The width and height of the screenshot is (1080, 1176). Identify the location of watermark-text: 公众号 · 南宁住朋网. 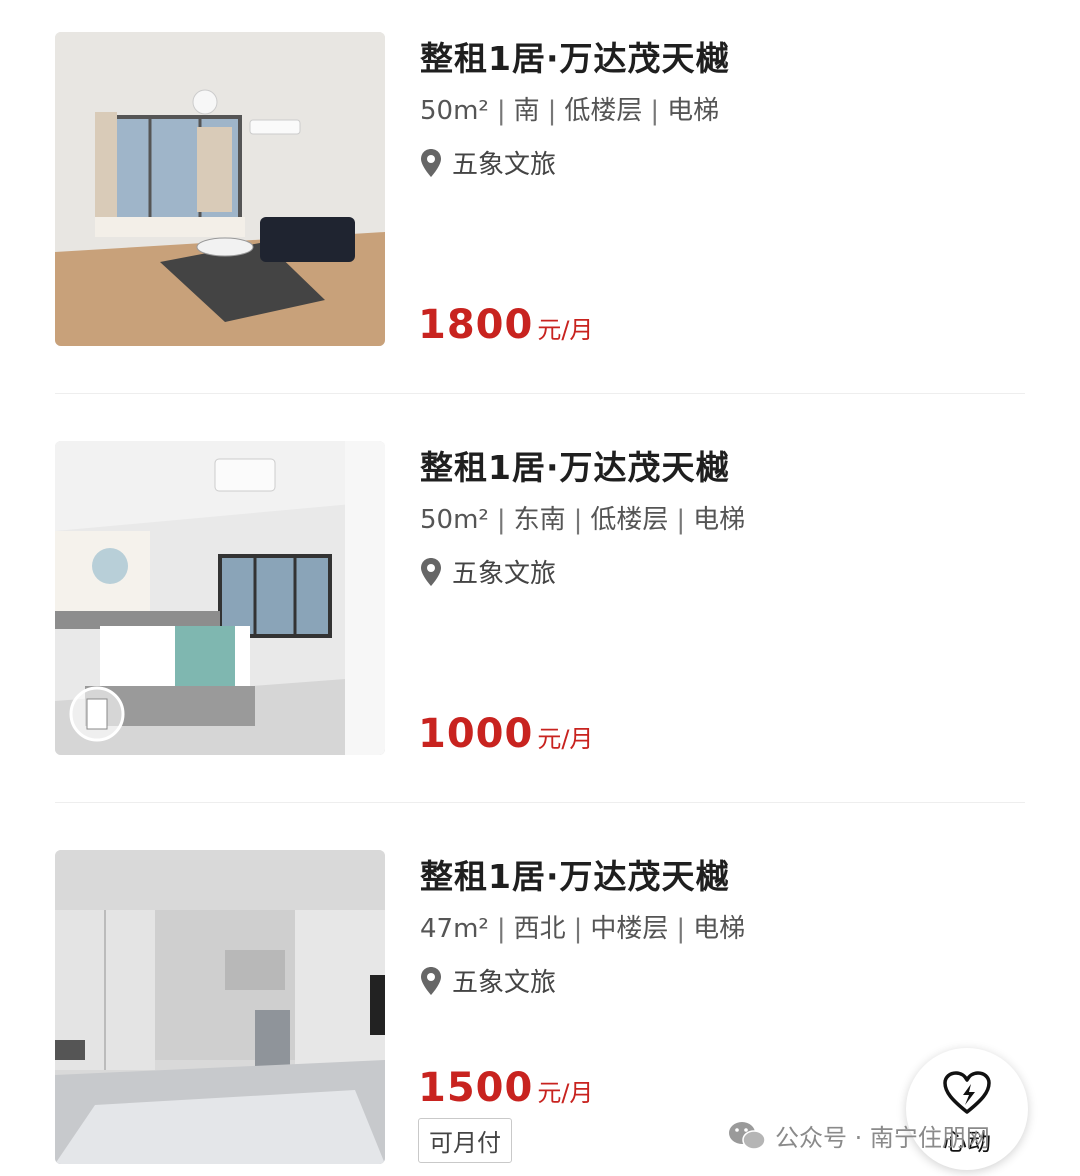
(882, 1138).